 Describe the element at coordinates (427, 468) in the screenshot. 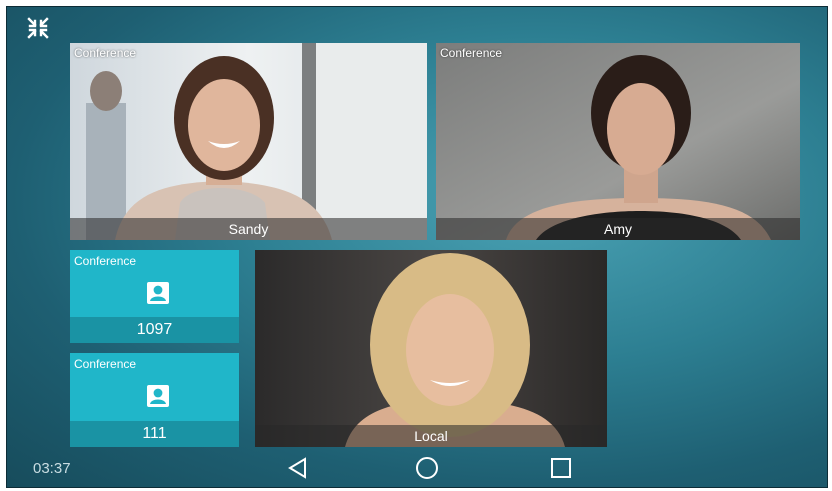

I see `circle-home-icon` at that location.